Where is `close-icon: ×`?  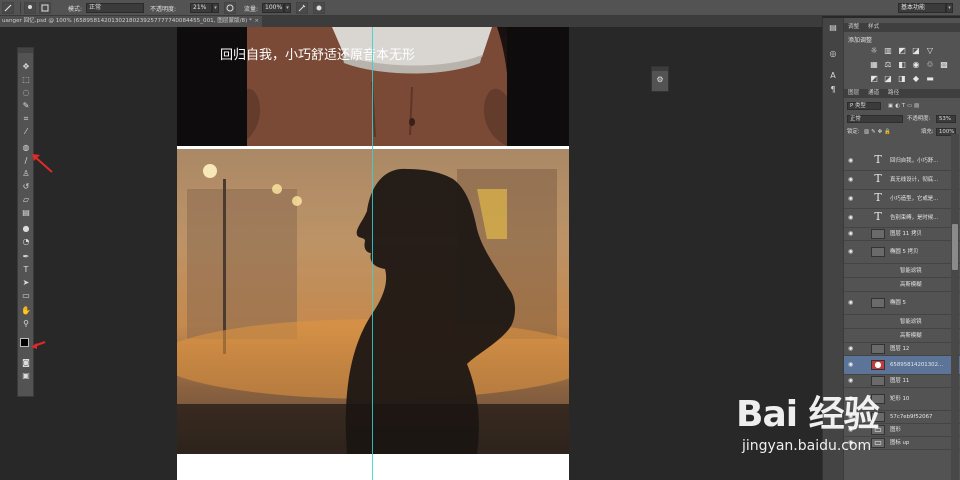 close-icon: × is located at coordinates (256, 21).